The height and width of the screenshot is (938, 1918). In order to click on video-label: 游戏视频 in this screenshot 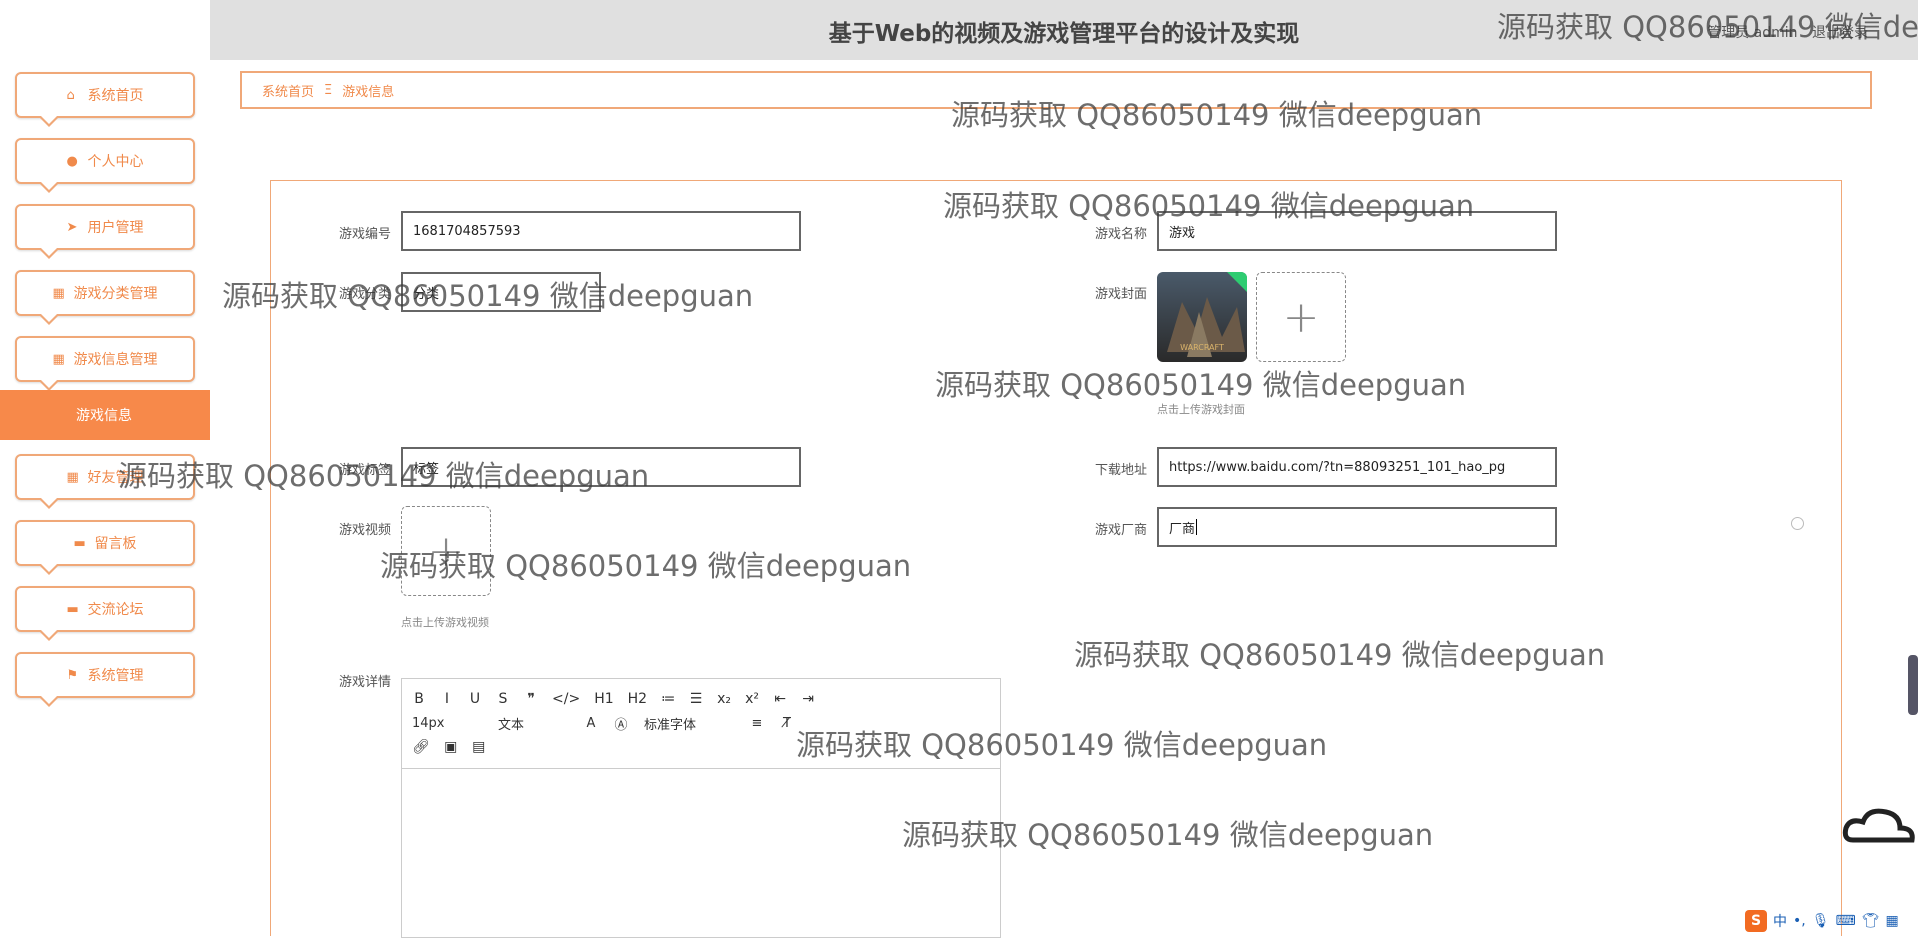, I will do `click(364, 530)`.